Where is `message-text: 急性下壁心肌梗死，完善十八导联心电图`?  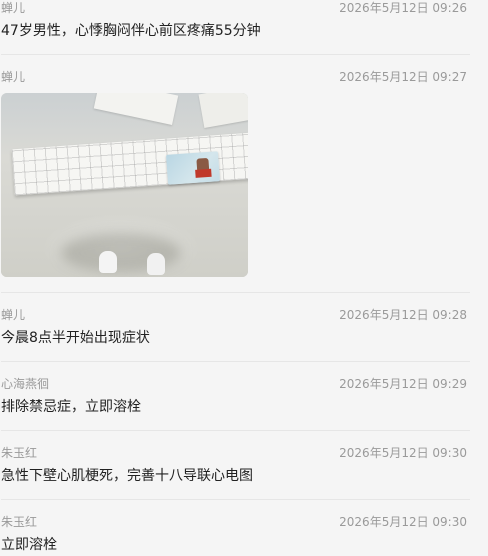 message-text: 急性下壁心肌梗死，完善十八导联心电图 is located at coordinates (127, 476).